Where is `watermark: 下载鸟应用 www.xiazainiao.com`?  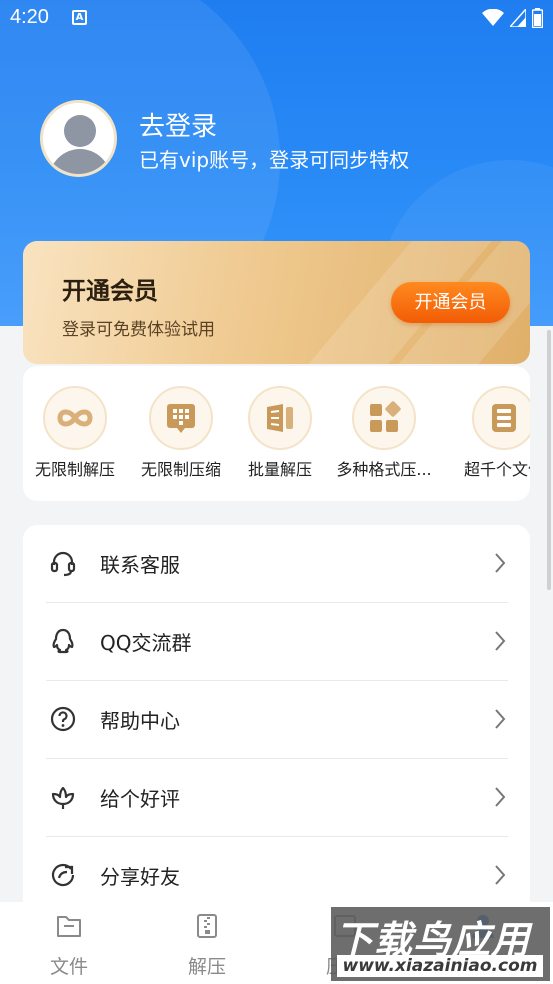
watermark: 下载鸟应用 www.xiazainiao.com is located at coordinates (440, 944).